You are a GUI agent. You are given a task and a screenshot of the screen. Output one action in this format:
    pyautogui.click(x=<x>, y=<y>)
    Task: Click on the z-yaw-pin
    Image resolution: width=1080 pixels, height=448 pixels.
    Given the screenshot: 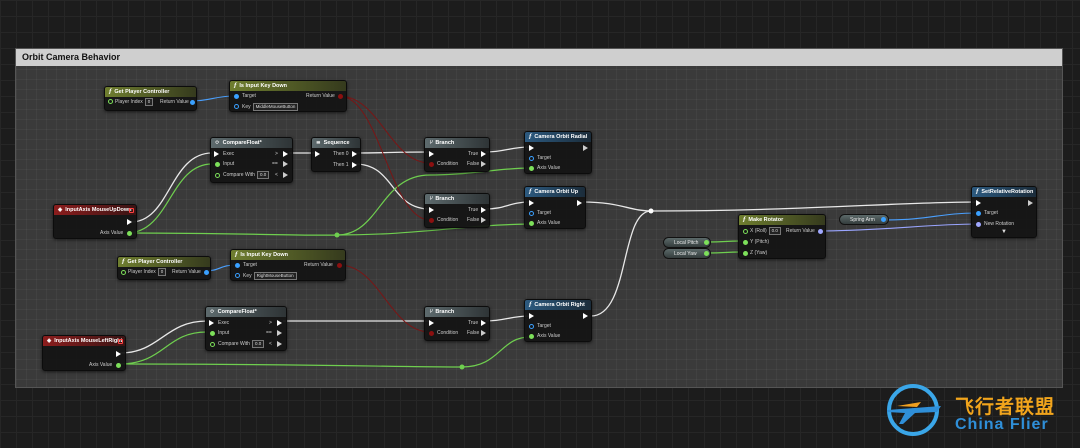 What is the action you would take?
    pyautogui.click(x=745, y=253)
    